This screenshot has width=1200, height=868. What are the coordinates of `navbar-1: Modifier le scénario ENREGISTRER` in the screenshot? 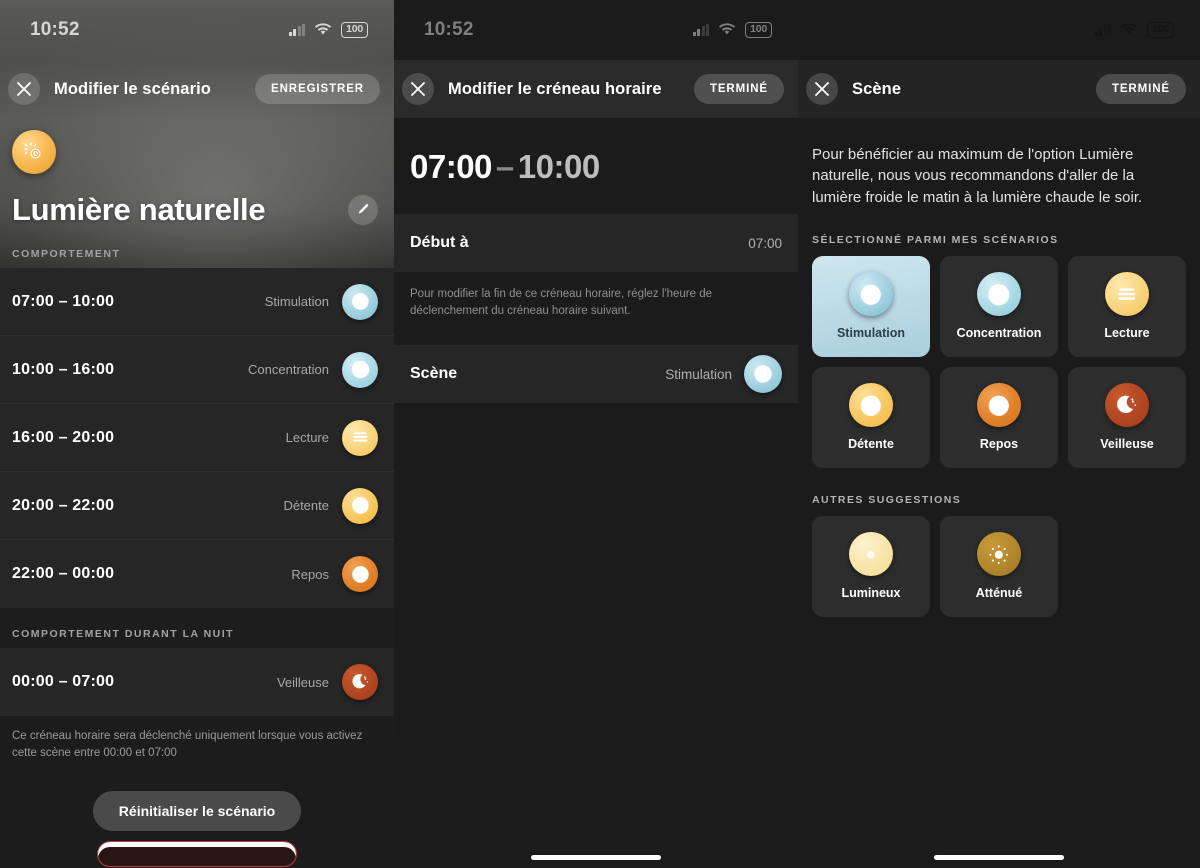 It's located at (197, 89).